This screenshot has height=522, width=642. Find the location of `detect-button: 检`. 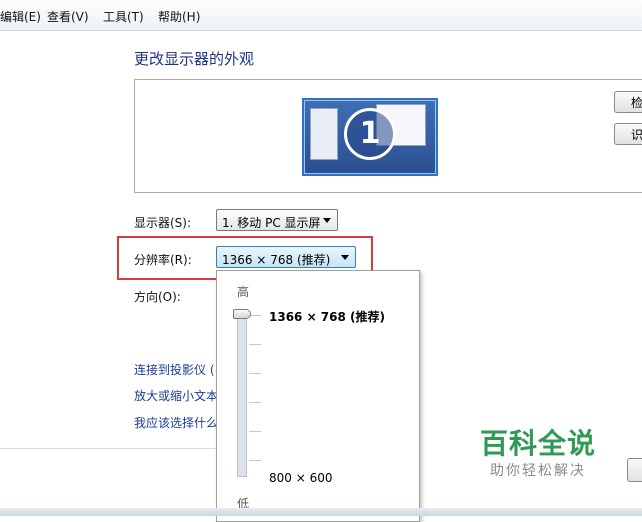

detect-button: 检 is located at coordinates (628, 102).